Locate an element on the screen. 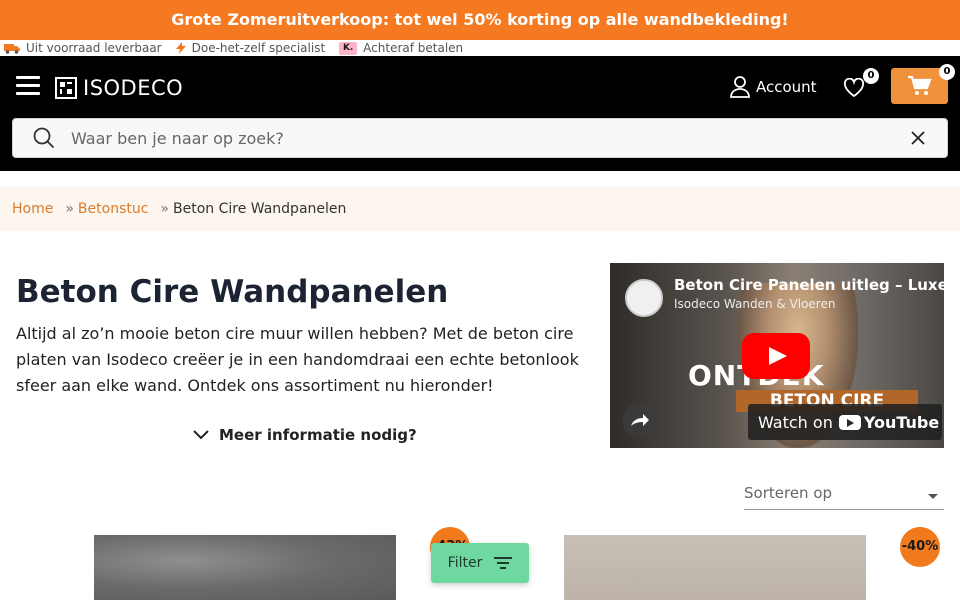 This screenshot has height=600, width=960. breadcrumb-current: Beton Cire Wandpanelen is located at coordinates (260, 209).